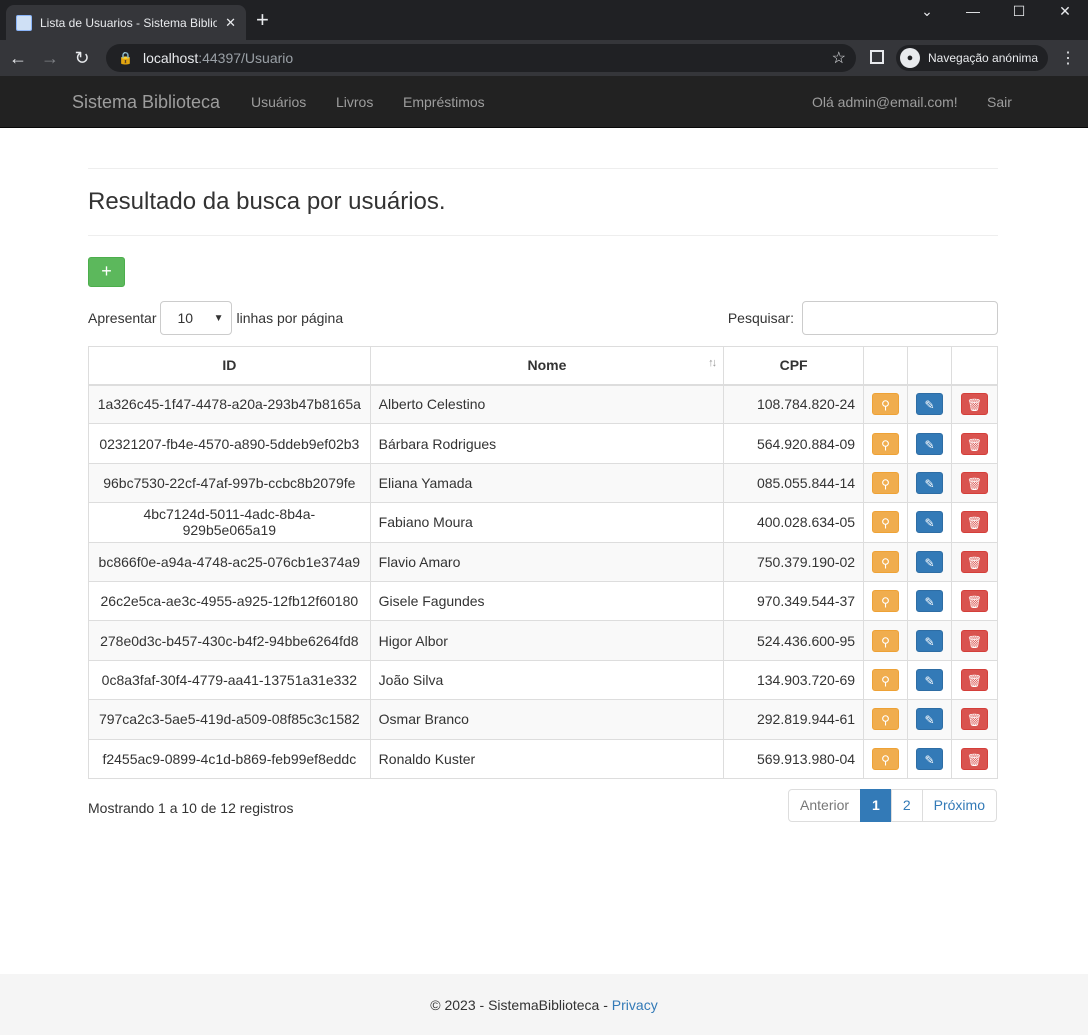 The width and height of the screenshot is (1088, 1035). I want to click on next-page-button: Próximo, so click(959, 805).